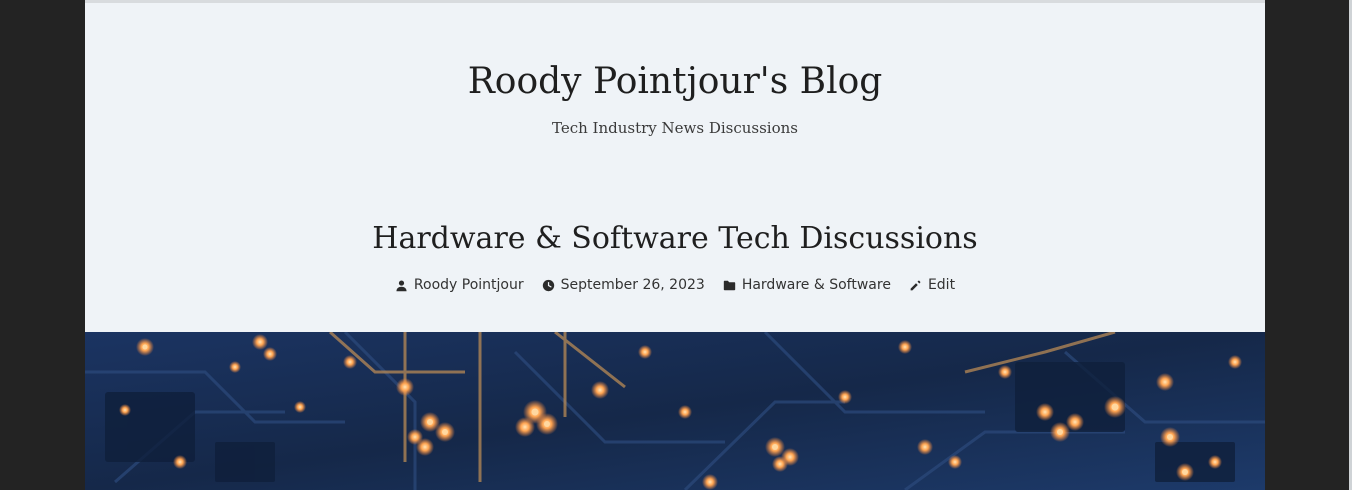 The width and height of the screenshot is (1352, 490). Describe the element at coordinates (941, 285) in the screenshot. I see `post-edit-label: Edit` at that location.